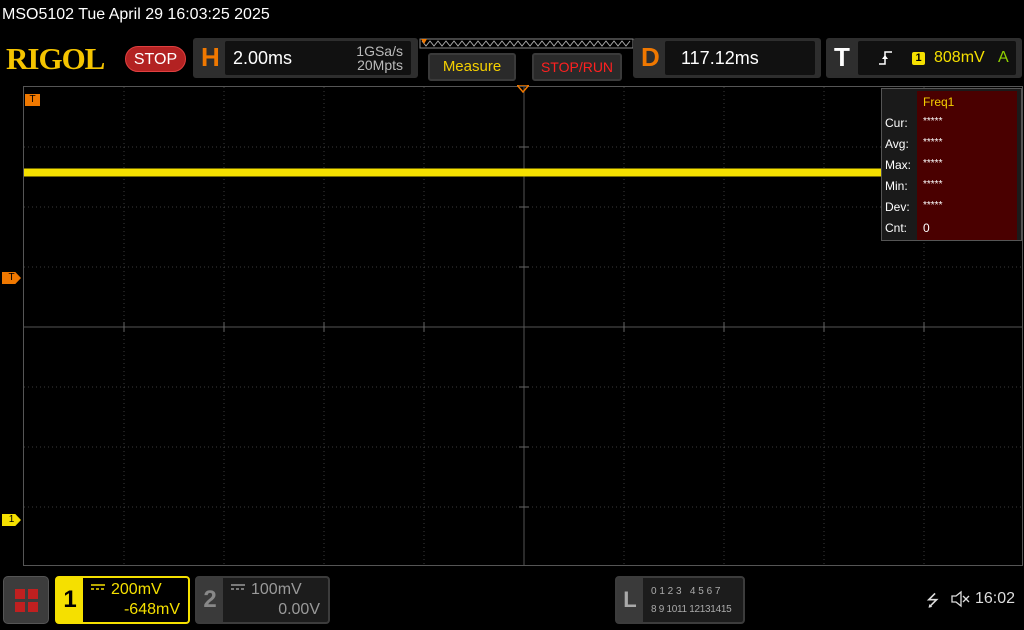  I want to click on channel2-number: 2, so click(210, 600).